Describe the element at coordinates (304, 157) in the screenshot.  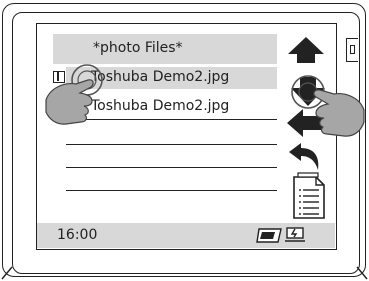
I see `back-curved-icon` at that location.